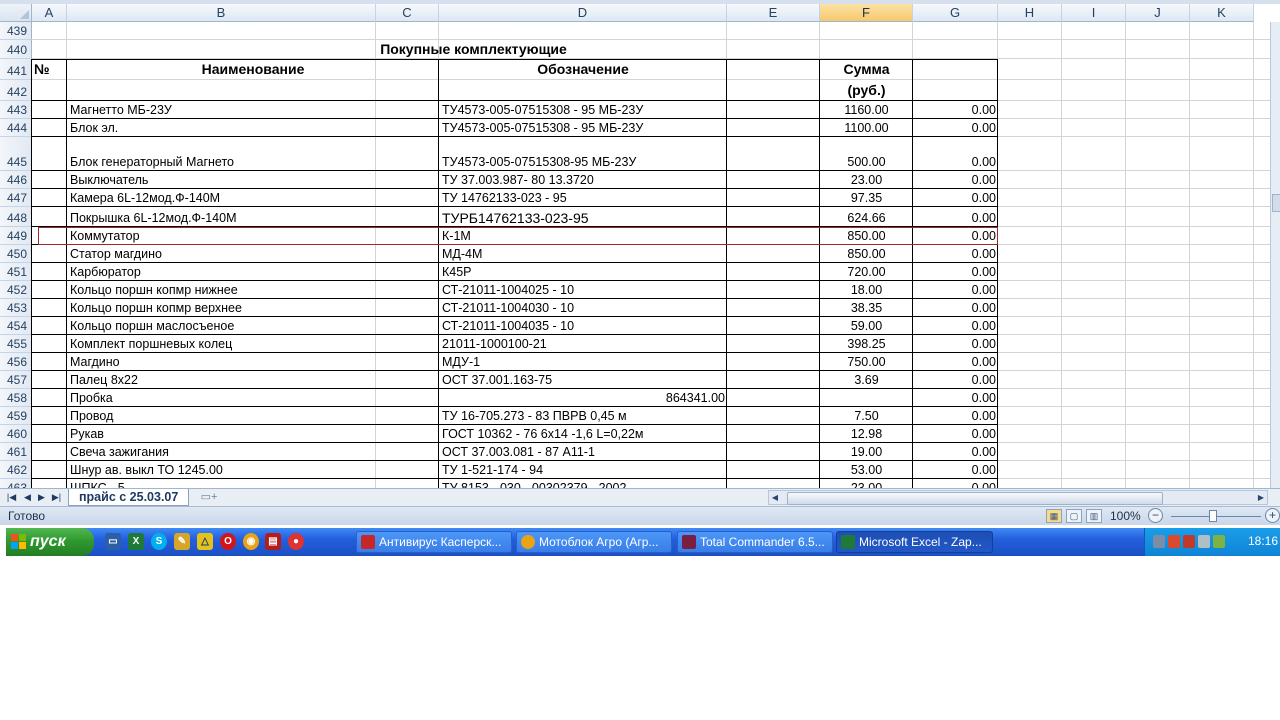 This screenshot has height=720, width=1280. I want to click on cell-designation: К45Р, so click(583, 272).